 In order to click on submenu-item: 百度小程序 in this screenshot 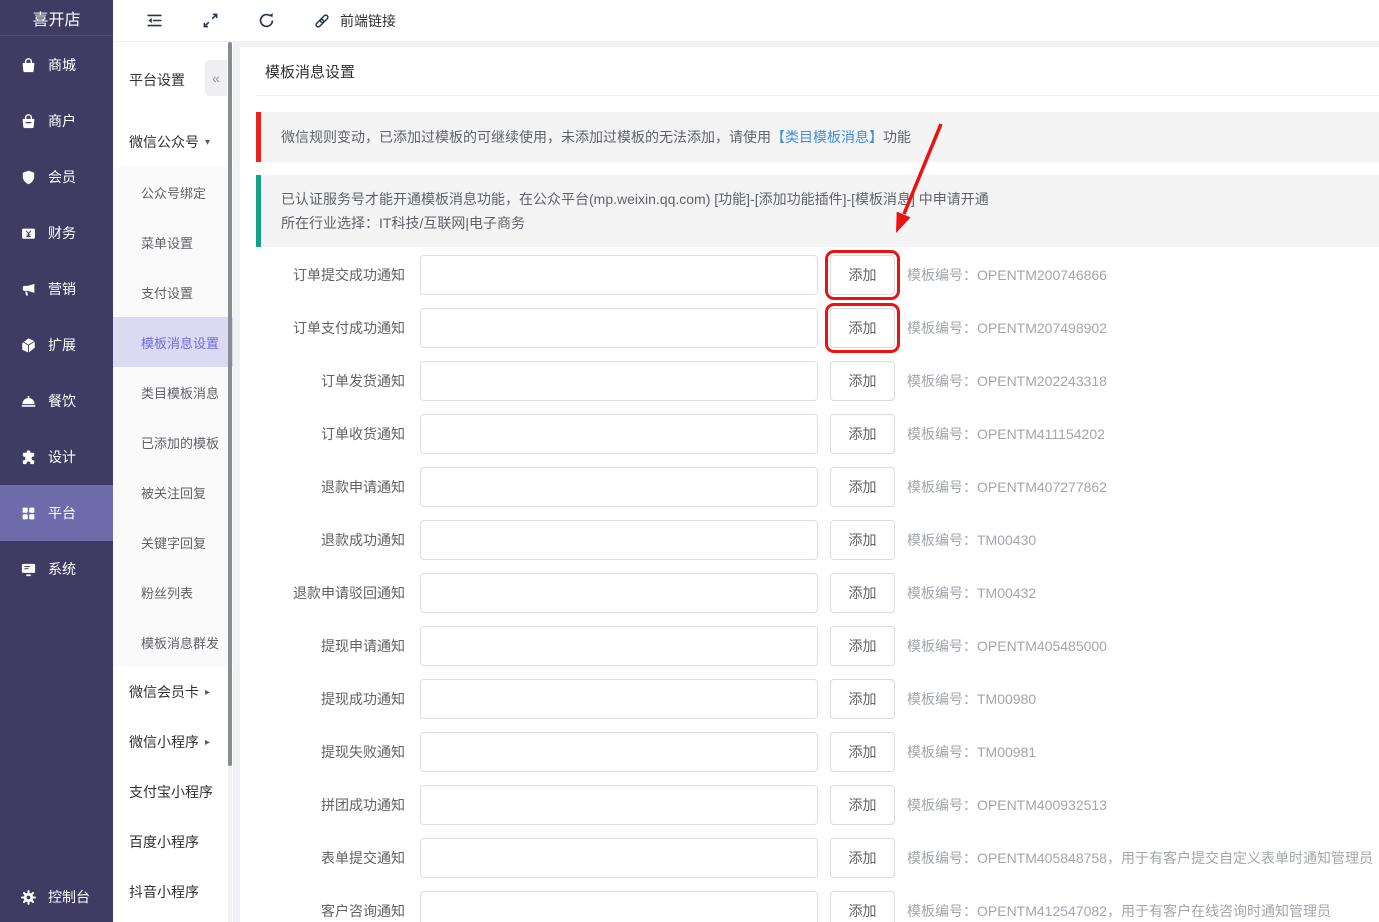, I will do `click(173, 842)`.